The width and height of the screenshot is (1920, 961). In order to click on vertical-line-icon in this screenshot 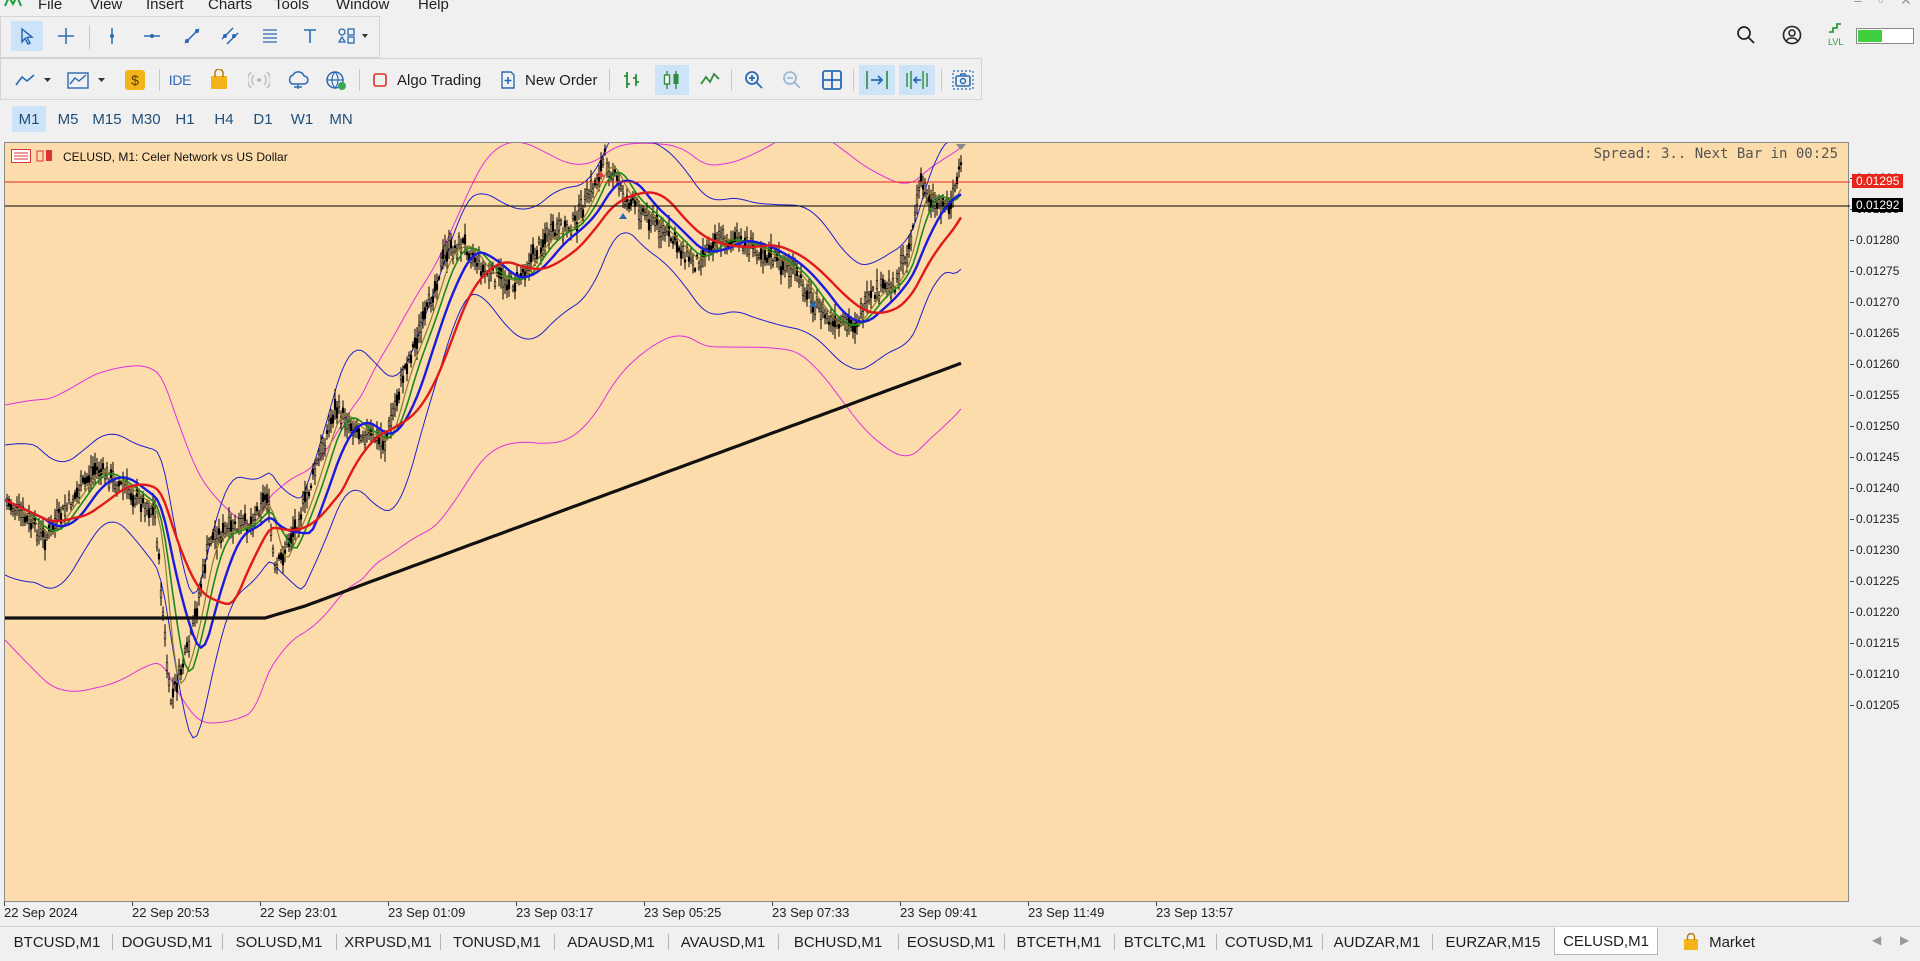, I will do `click(112, 36)`.